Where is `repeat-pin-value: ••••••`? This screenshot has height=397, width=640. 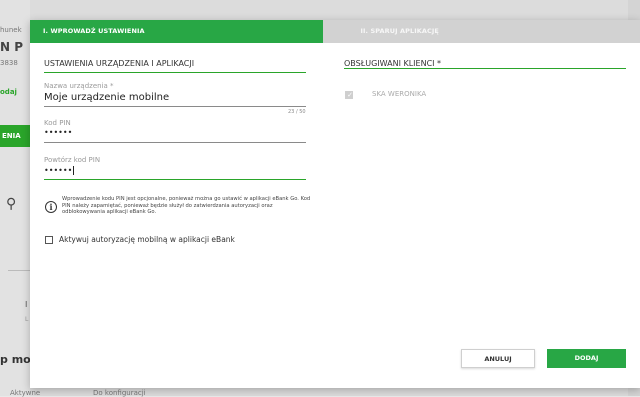 repeat-pin-value: •••••• is located at coordinates (58, 170).